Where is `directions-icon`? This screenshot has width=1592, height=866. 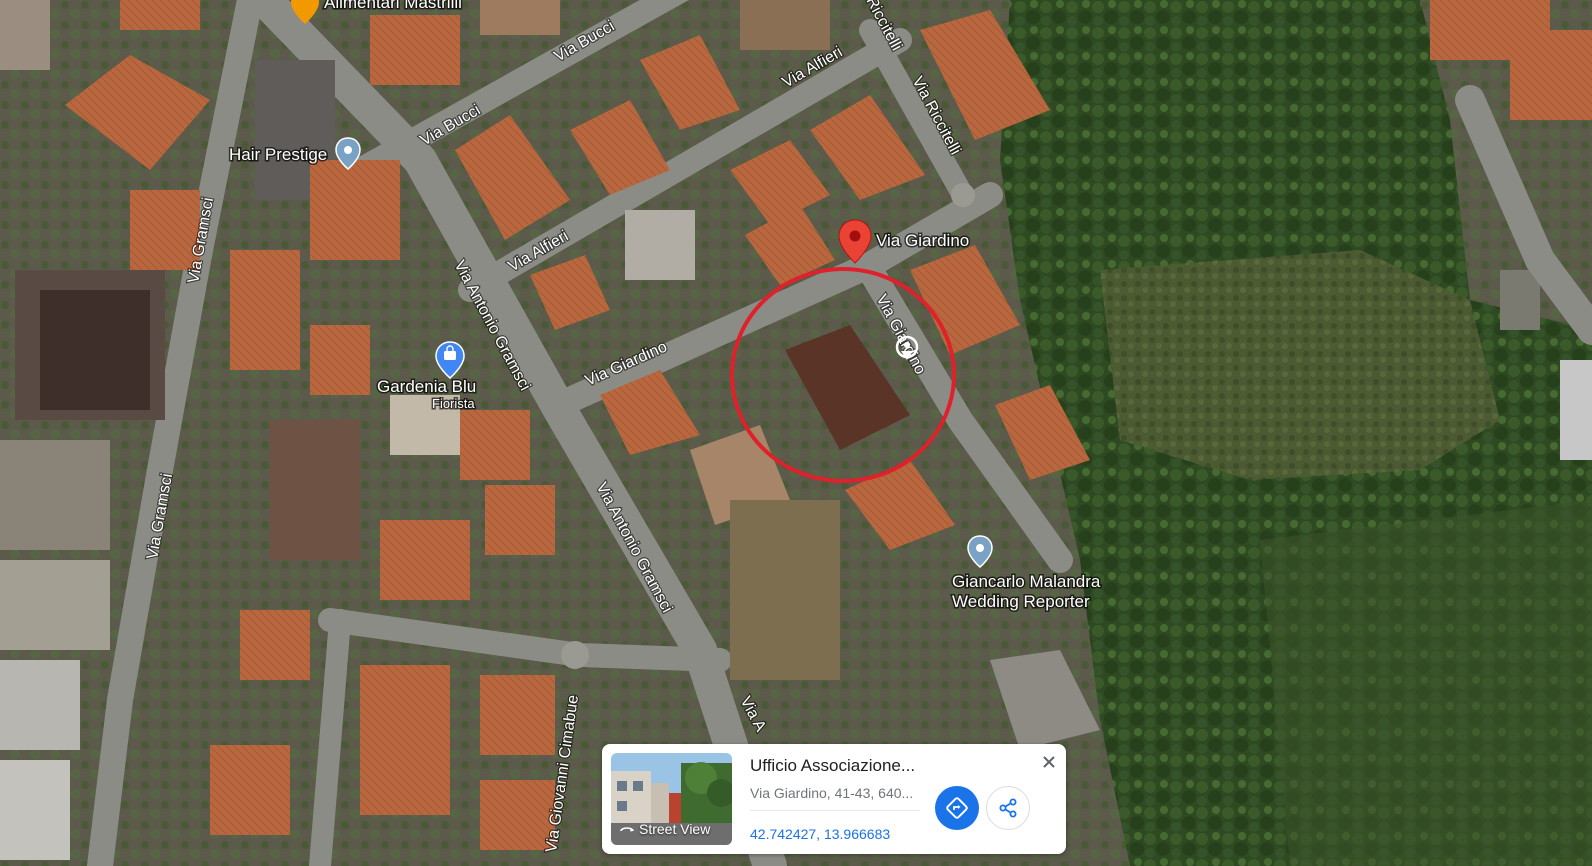
directions-icon is located at coordinates (957, 808).